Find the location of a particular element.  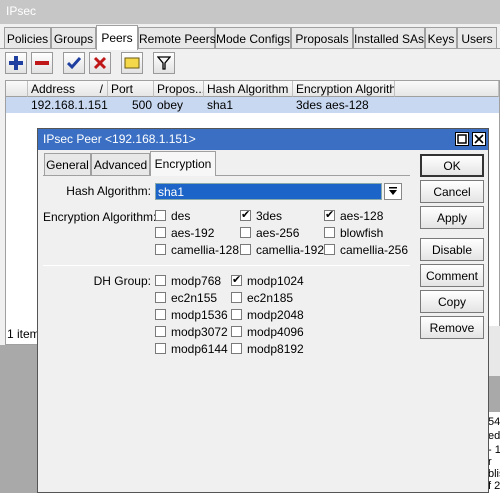

fragment-text: blis is located at coordinates (494, 474).